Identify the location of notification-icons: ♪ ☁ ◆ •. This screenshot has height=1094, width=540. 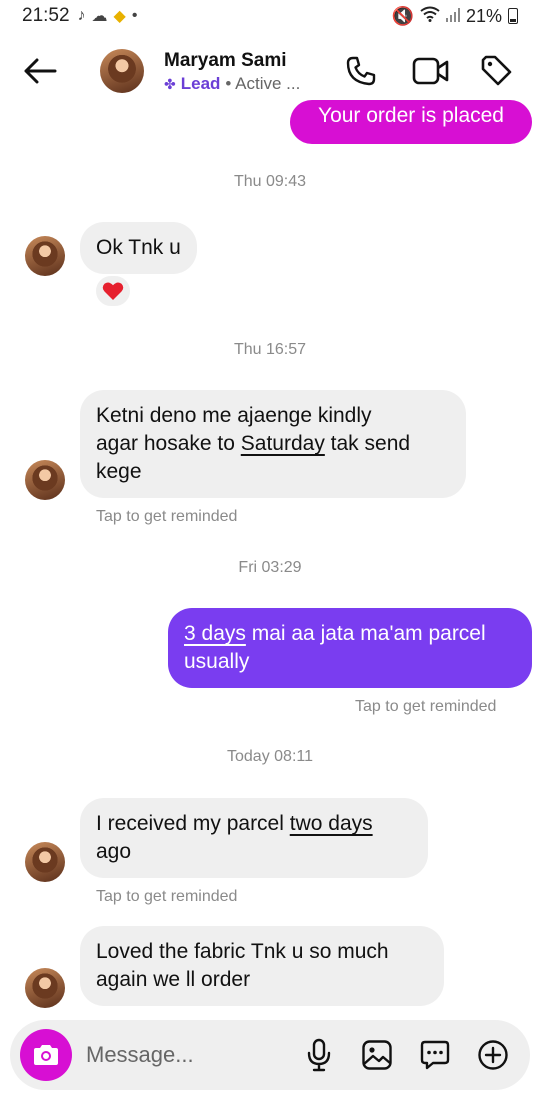
(108, 16).